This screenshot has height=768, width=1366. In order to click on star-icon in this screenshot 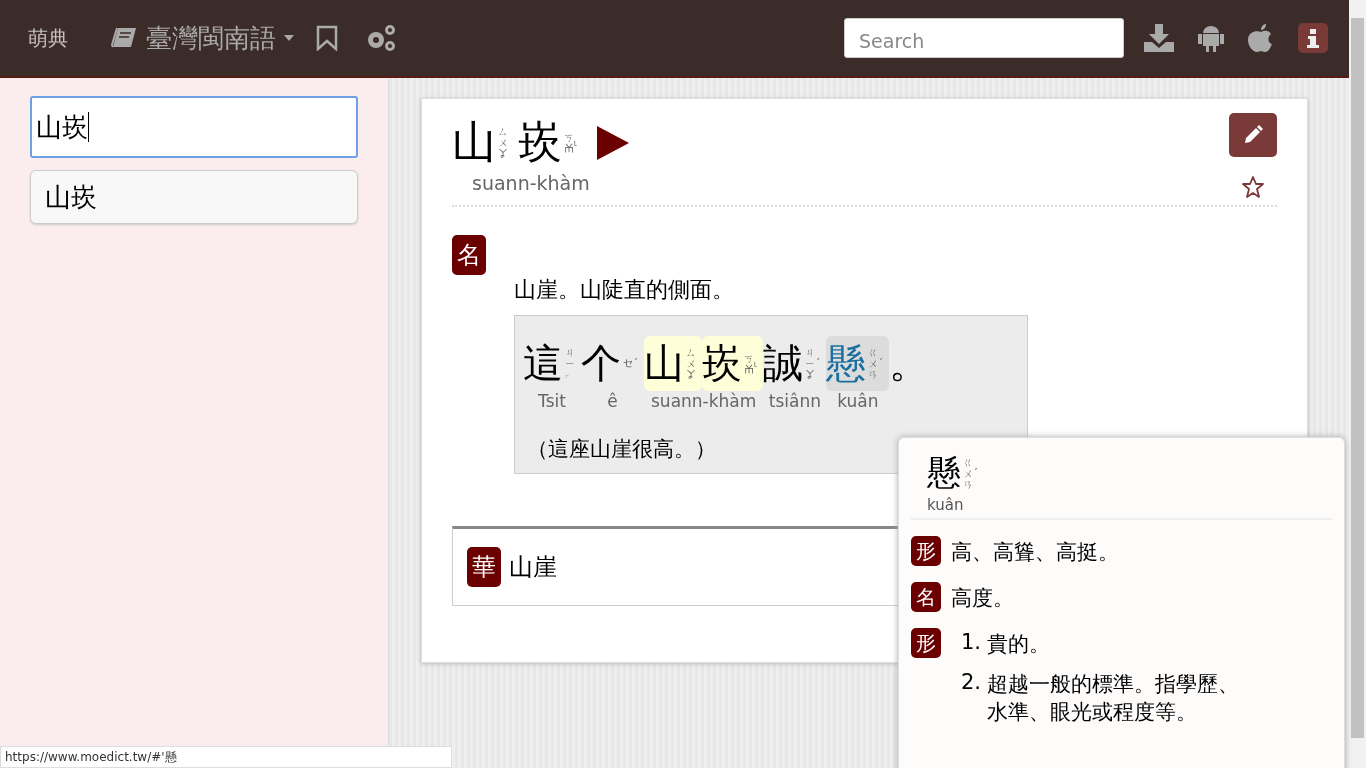, I will do `click(1253, 187)`.